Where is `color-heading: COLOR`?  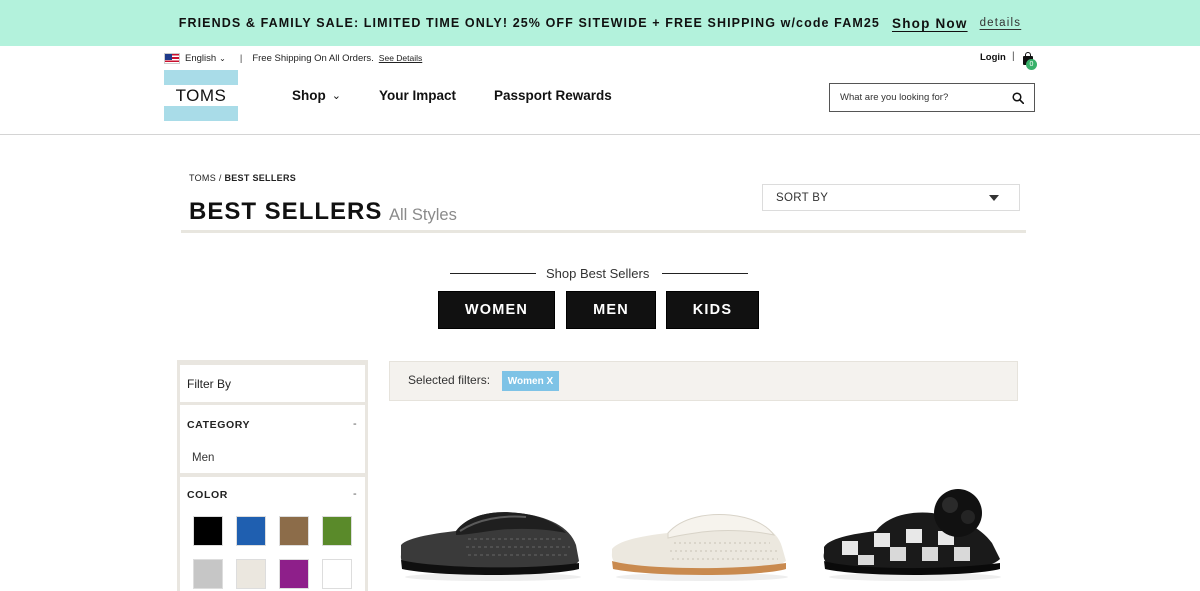
color-heading: COLOR is located at coordinates (207, 495).